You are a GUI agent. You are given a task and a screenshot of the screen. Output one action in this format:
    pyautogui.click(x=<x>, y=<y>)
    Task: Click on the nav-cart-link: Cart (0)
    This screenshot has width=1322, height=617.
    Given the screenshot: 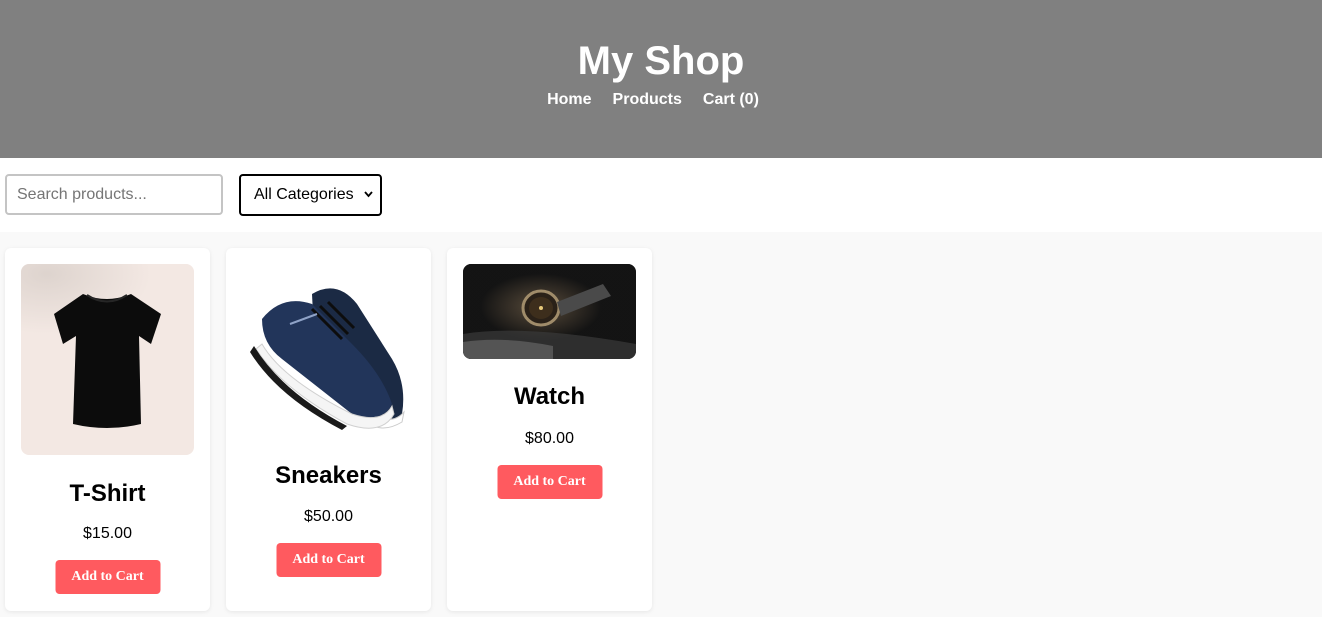 What is the action you would take?
    pyautogui.click(x=731, y=100)
    